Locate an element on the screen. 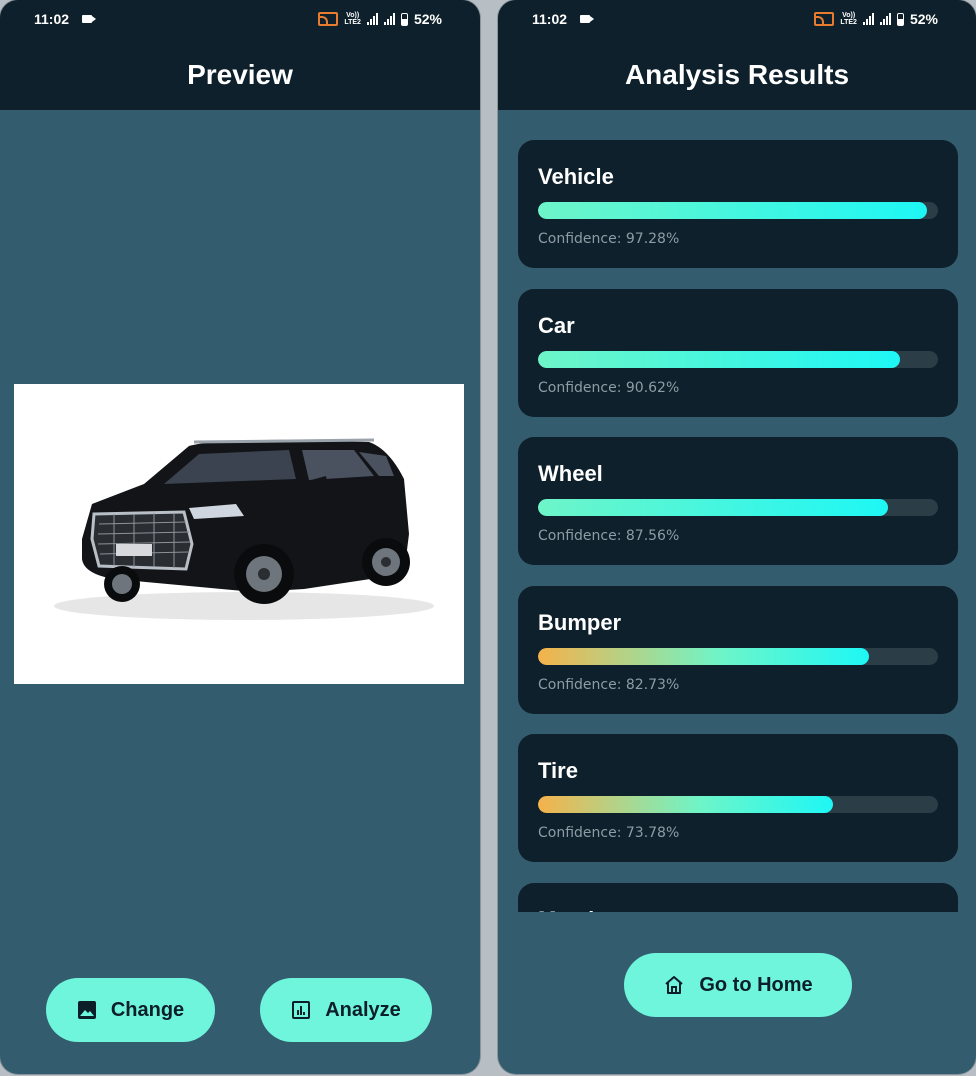  confidence-text: Confidence: 90.62% is located at coordinates (609, 387).